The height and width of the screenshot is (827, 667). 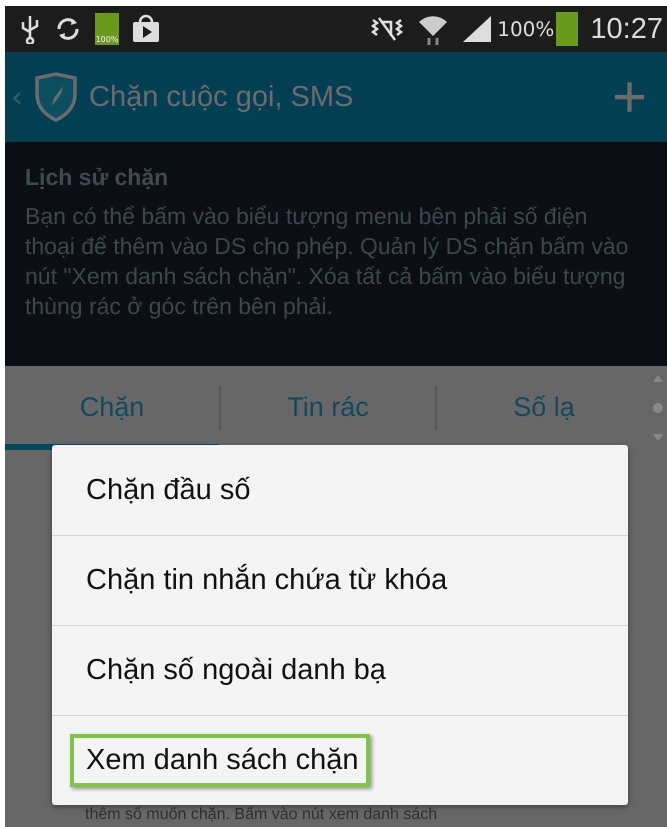 I want to click on menu-item-label: Chặn số ngoài danh bạ, so click(x=236, y=670).